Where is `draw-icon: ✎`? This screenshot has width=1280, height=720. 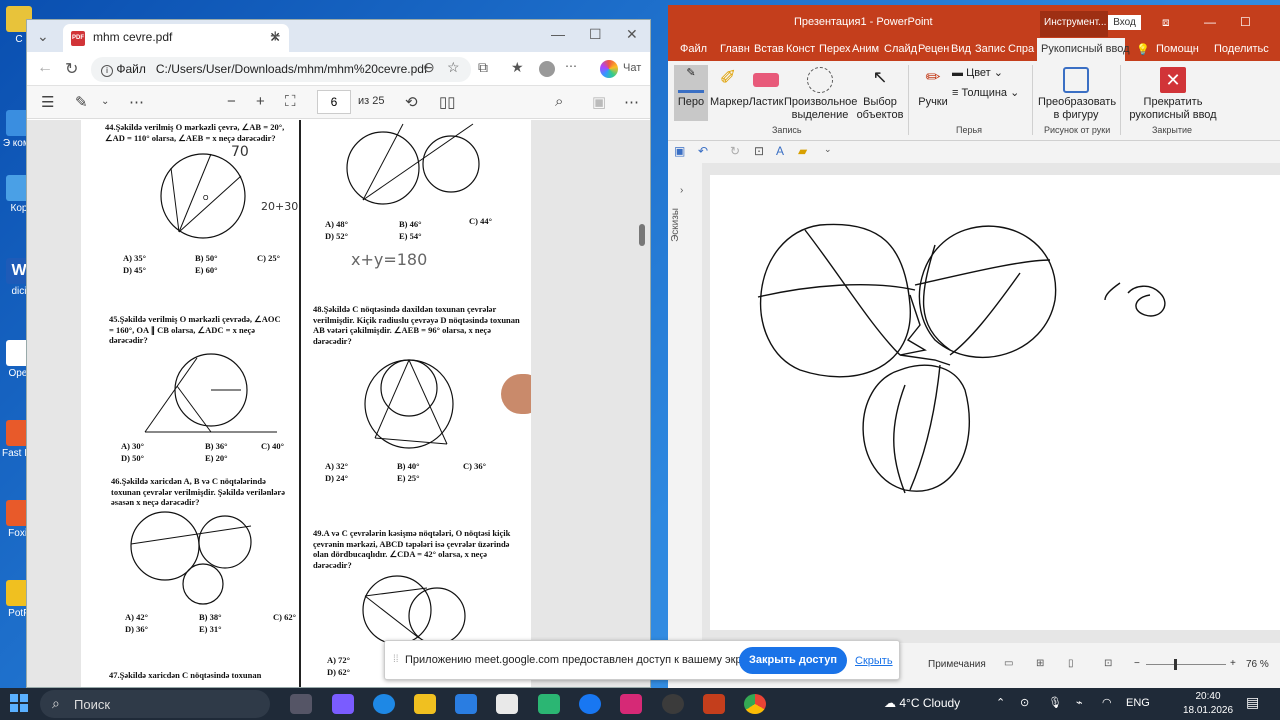
draw-icon: ✎ is located at coordinates (81, 102).